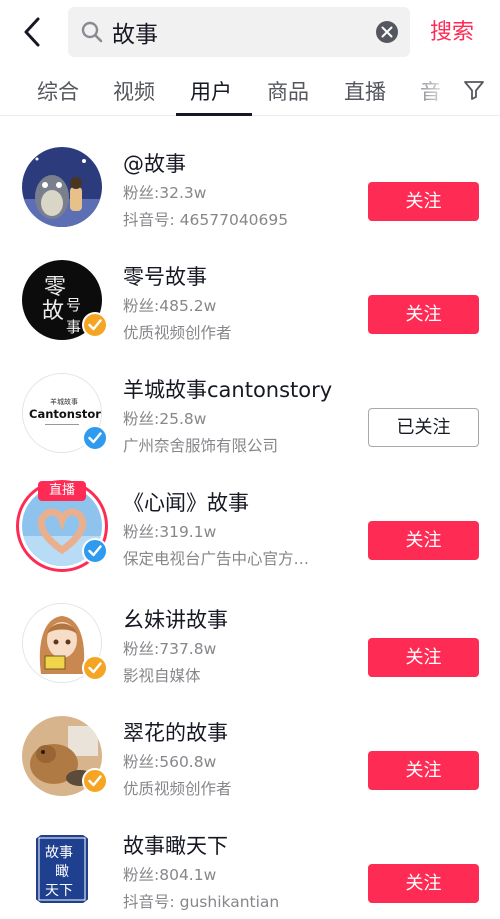  Describe the element at coordinates (175, 619) in the screenshot. I see `user-name: 幺妹讲故事` at that location.